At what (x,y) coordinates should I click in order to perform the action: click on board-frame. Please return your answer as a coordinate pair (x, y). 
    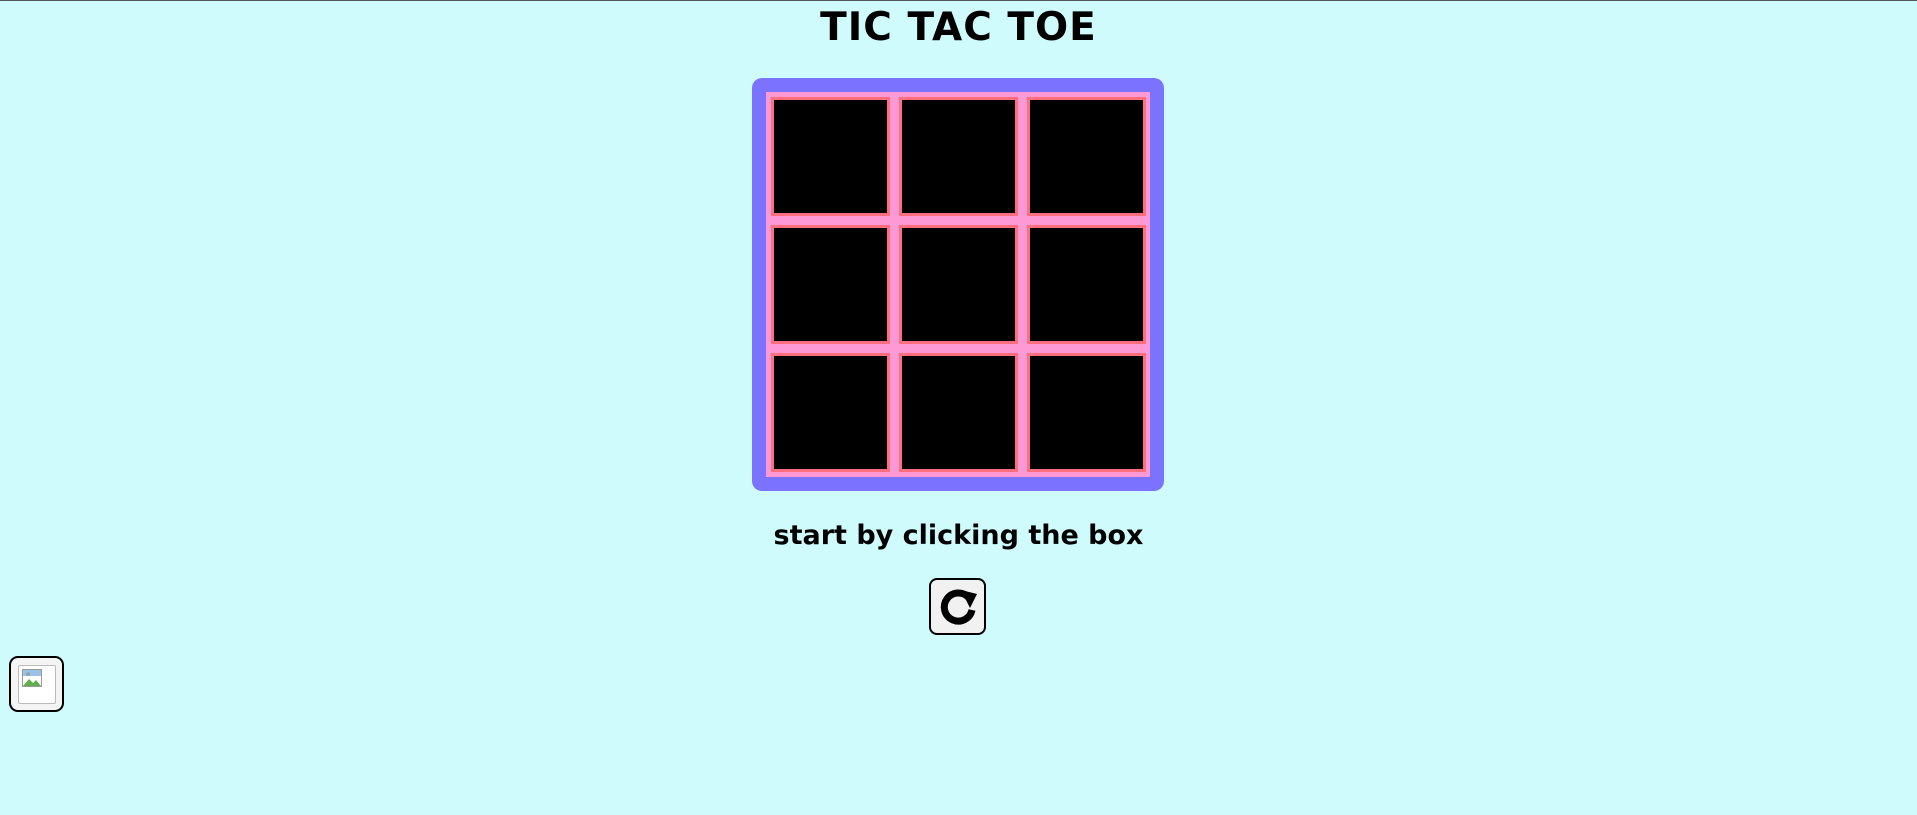
    Looking at the image, I should click on (958, 284).